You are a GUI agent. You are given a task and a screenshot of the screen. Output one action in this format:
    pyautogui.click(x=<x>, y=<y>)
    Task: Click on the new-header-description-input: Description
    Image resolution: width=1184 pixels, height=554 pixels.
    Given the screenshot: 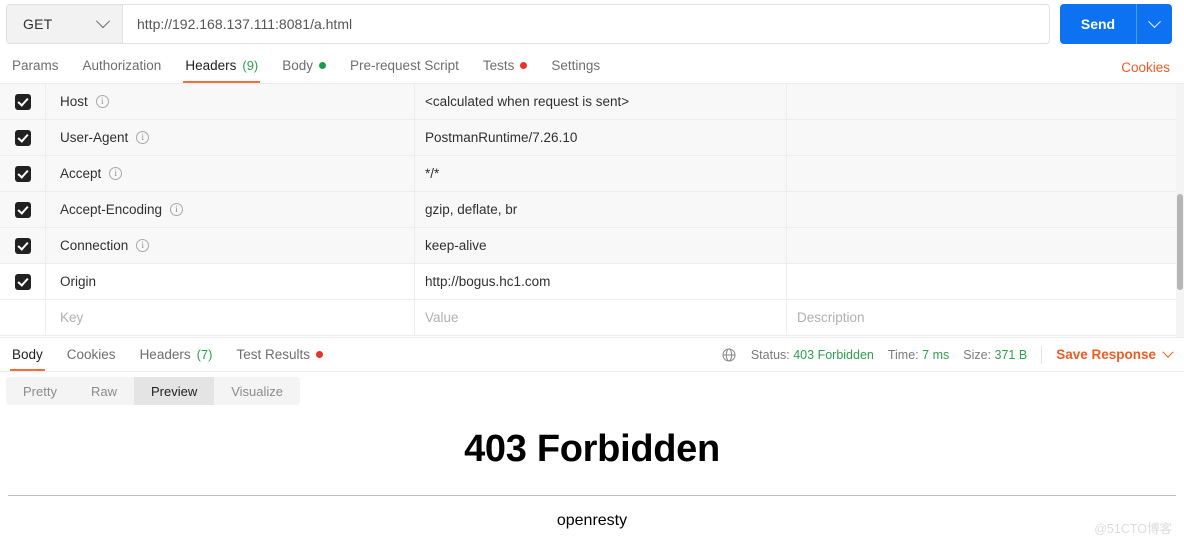 What is the action you would take?
    pyautogui.click(x=985, y=317)
    